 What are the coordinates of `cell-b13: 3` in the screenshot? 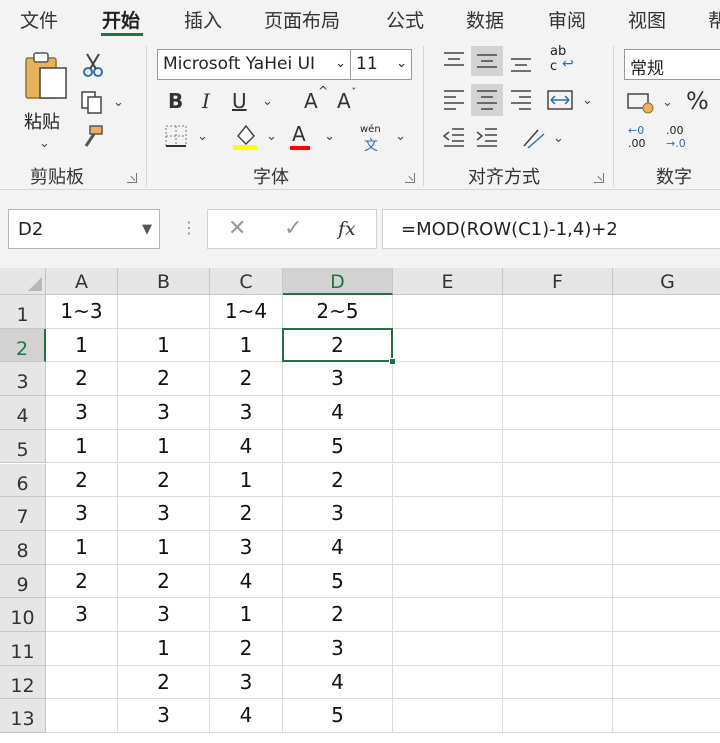 It's located at (164, 716).